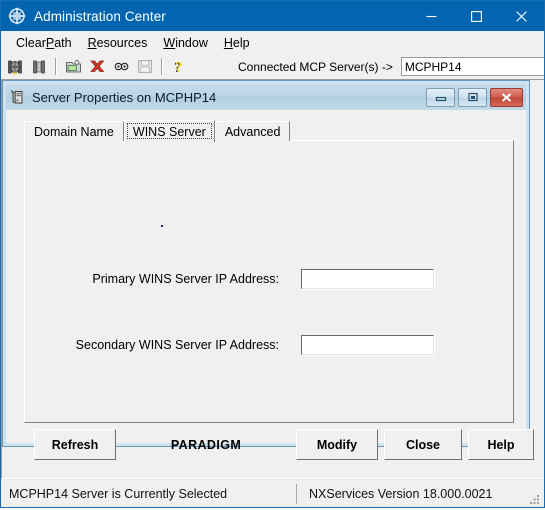 The image size is (545, 510). I want to click on tab-label: WINS Server, so click(169, 131).